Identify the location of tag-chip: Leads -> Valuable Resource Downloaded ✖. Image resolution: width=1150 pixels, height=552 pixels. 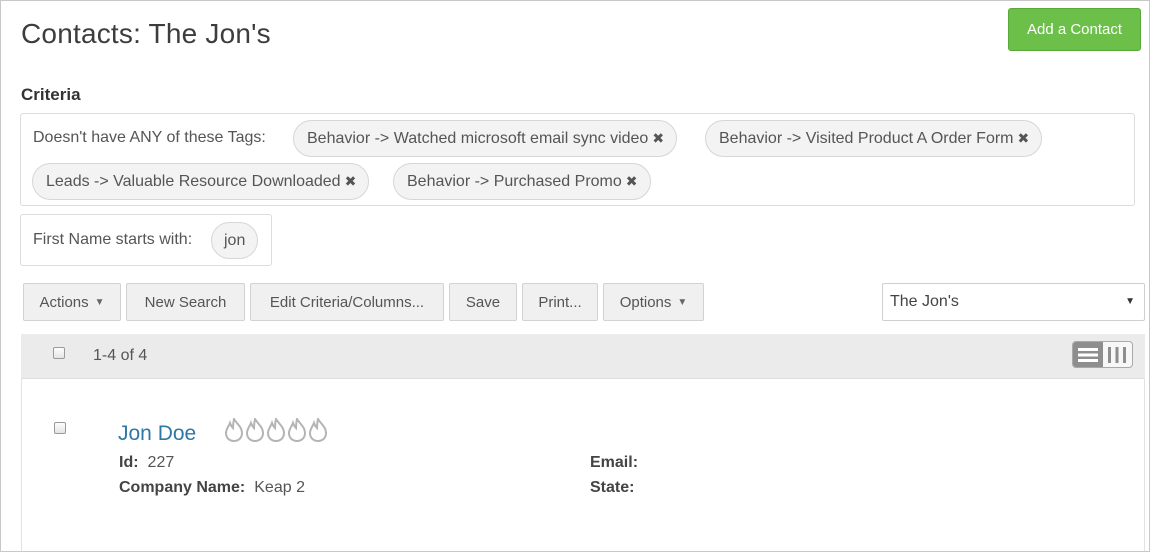
(201, 181).